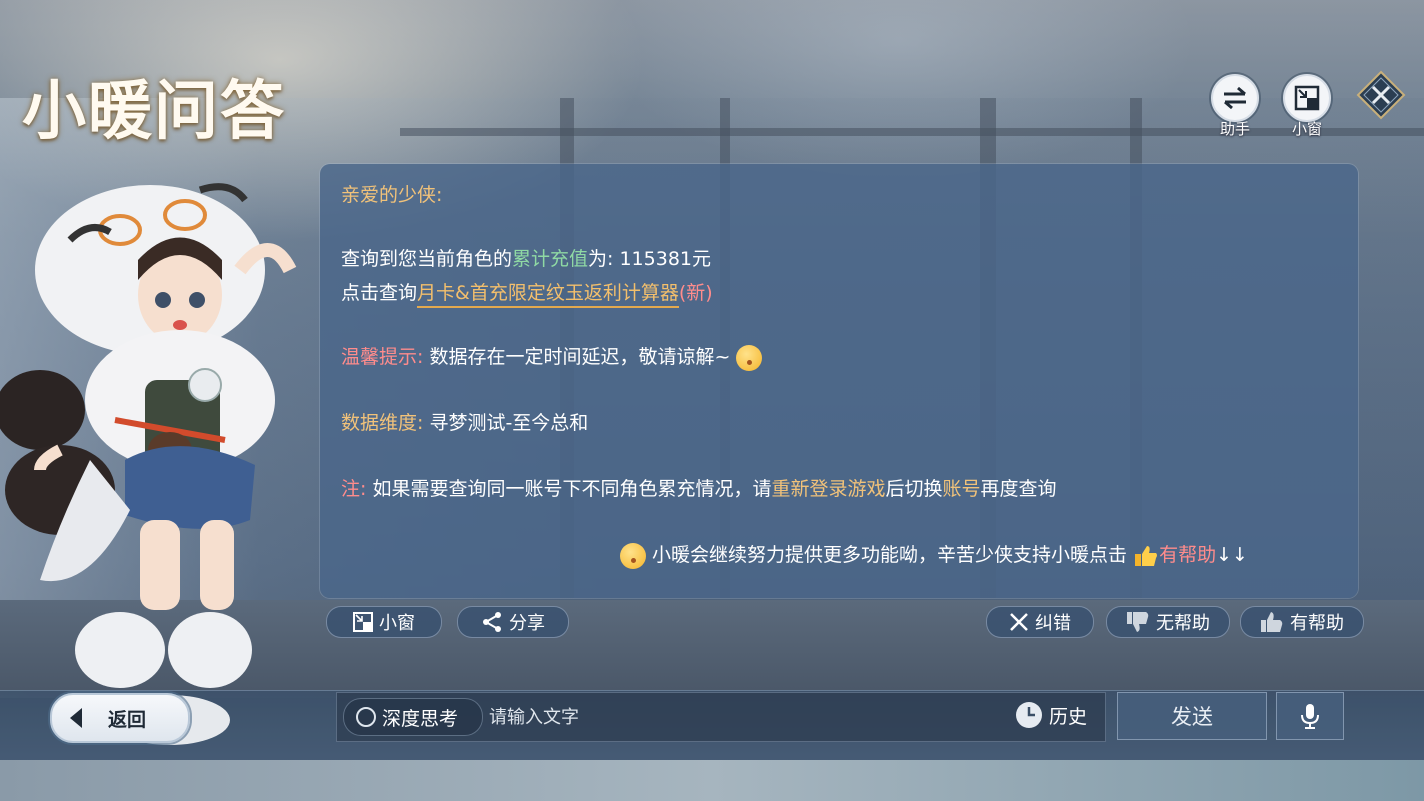 This screenshot has width=1424, height=801. What do you see at coordinates (577, 357) in the screenshot?
I see `tip-text: 数据存在一定时间延迟，敬请谅解~` at bounding box center [577, 357].